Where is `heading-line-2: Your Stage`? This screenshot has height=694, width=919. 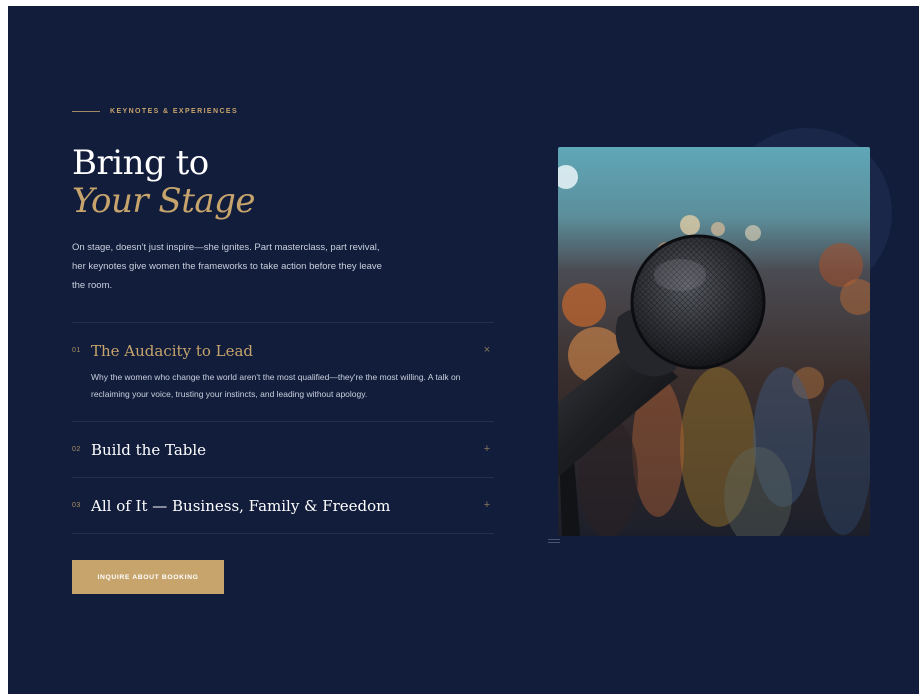 heading-line-2: Your Stage is located at coordinates (164, 201).